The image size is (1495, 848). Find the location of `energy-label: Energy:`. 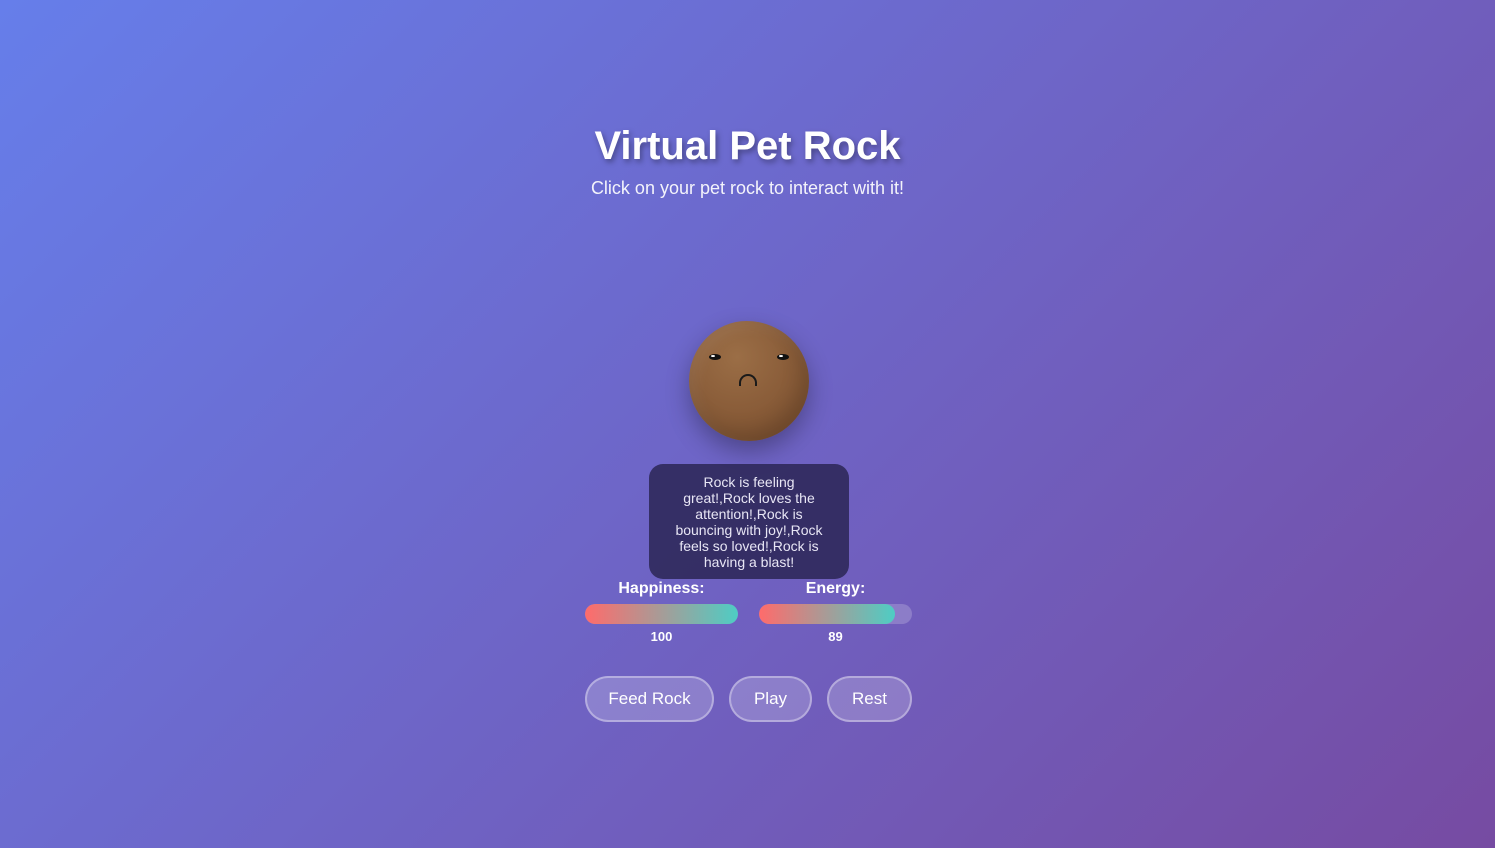

energy-label: Energy: is located at coordinates (835, 588).